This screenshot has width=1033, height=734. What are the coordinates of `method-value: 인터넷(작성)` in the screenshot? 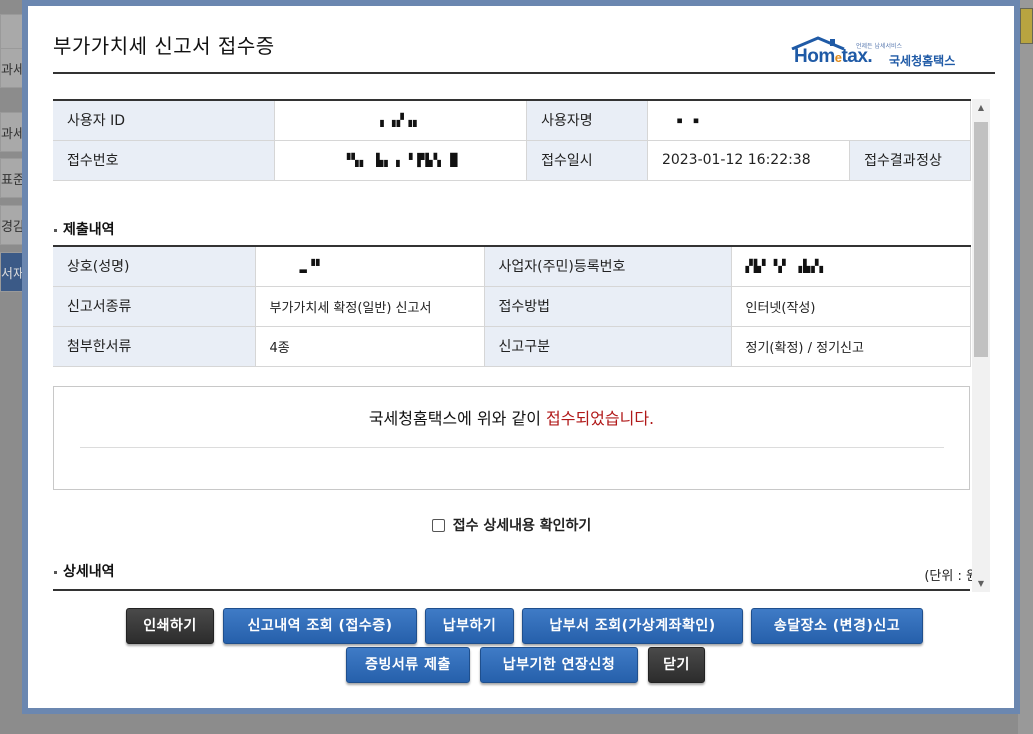 It's located at (851, 306).